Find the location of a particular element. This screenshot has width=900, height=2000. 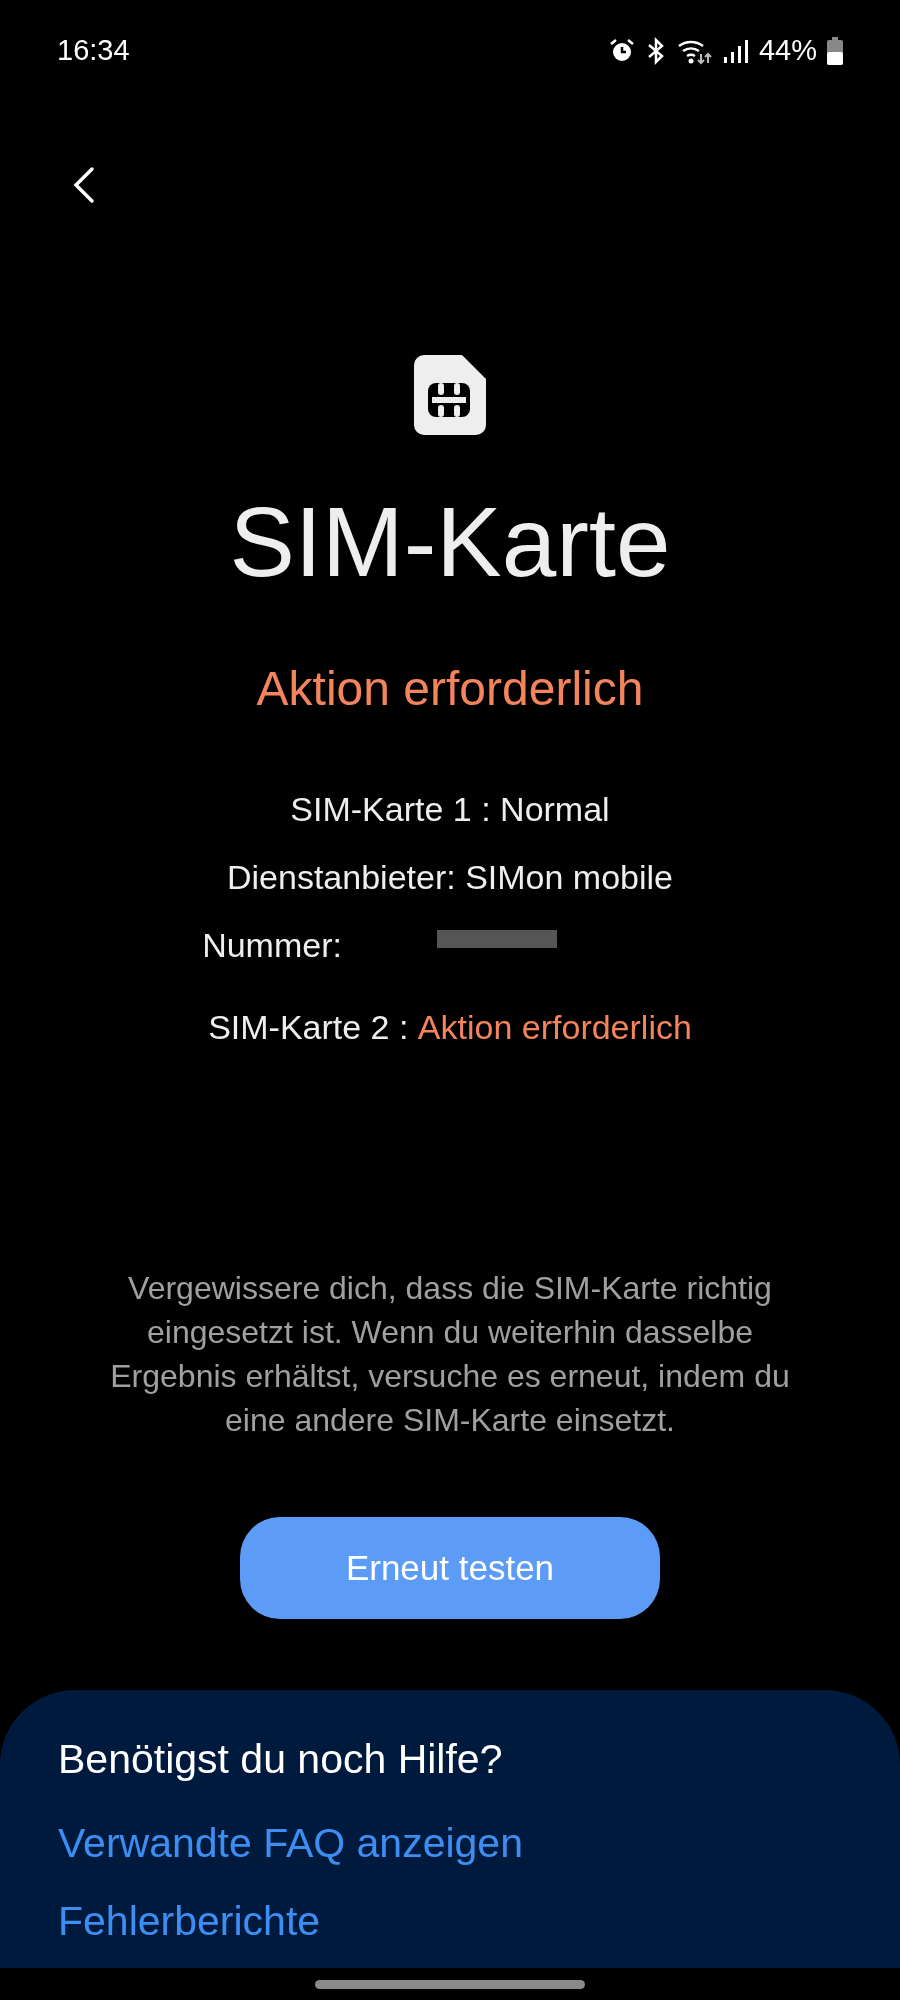

status-text: Aktion erforderlich is located at coordinates (450, 689).